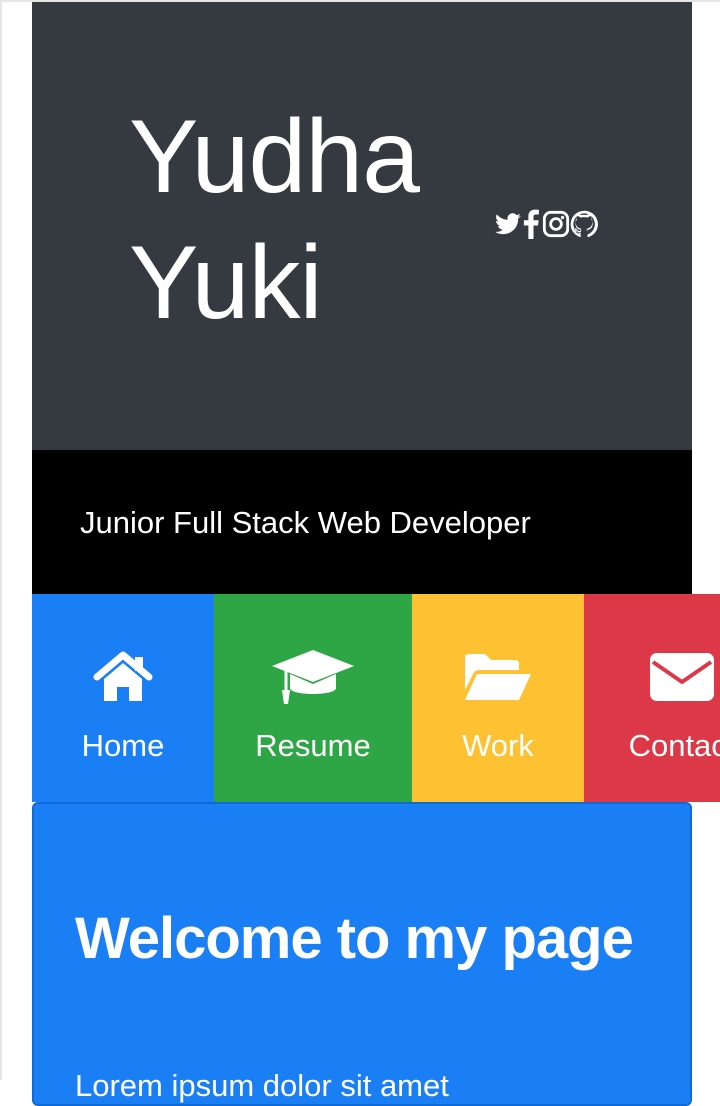 The height and width of the screenshot is (1106, 720). I want to click on welcome-text: Lorem ipsum dolor sit amet, so click(262, 1085).